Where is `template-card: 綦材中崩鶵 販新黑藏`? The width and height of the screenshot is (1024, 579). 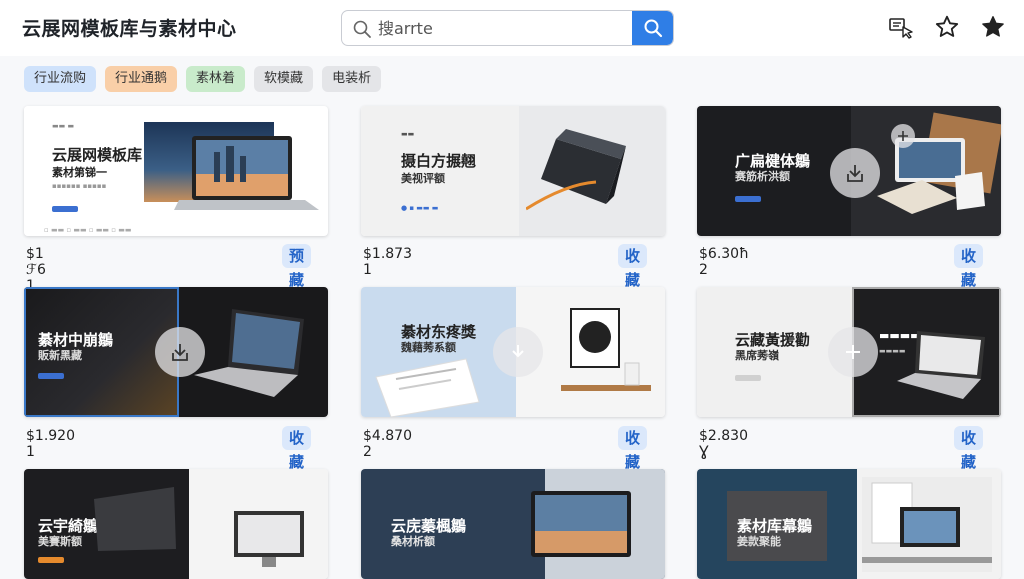
template-card: 綦材中崩鶵 販新黑藏 is located at coordinates (176, 352).